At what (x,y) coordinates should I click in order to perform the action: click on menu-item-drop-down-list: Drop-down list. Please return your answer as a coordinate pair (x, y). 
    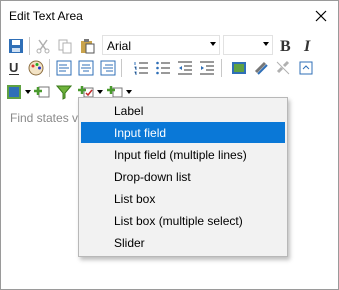
    Looking at the image, I should click on (183, 176).